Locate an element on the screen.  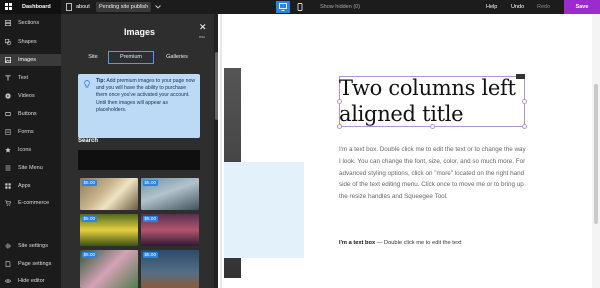
page-icon is located at coordinates (69, 7).